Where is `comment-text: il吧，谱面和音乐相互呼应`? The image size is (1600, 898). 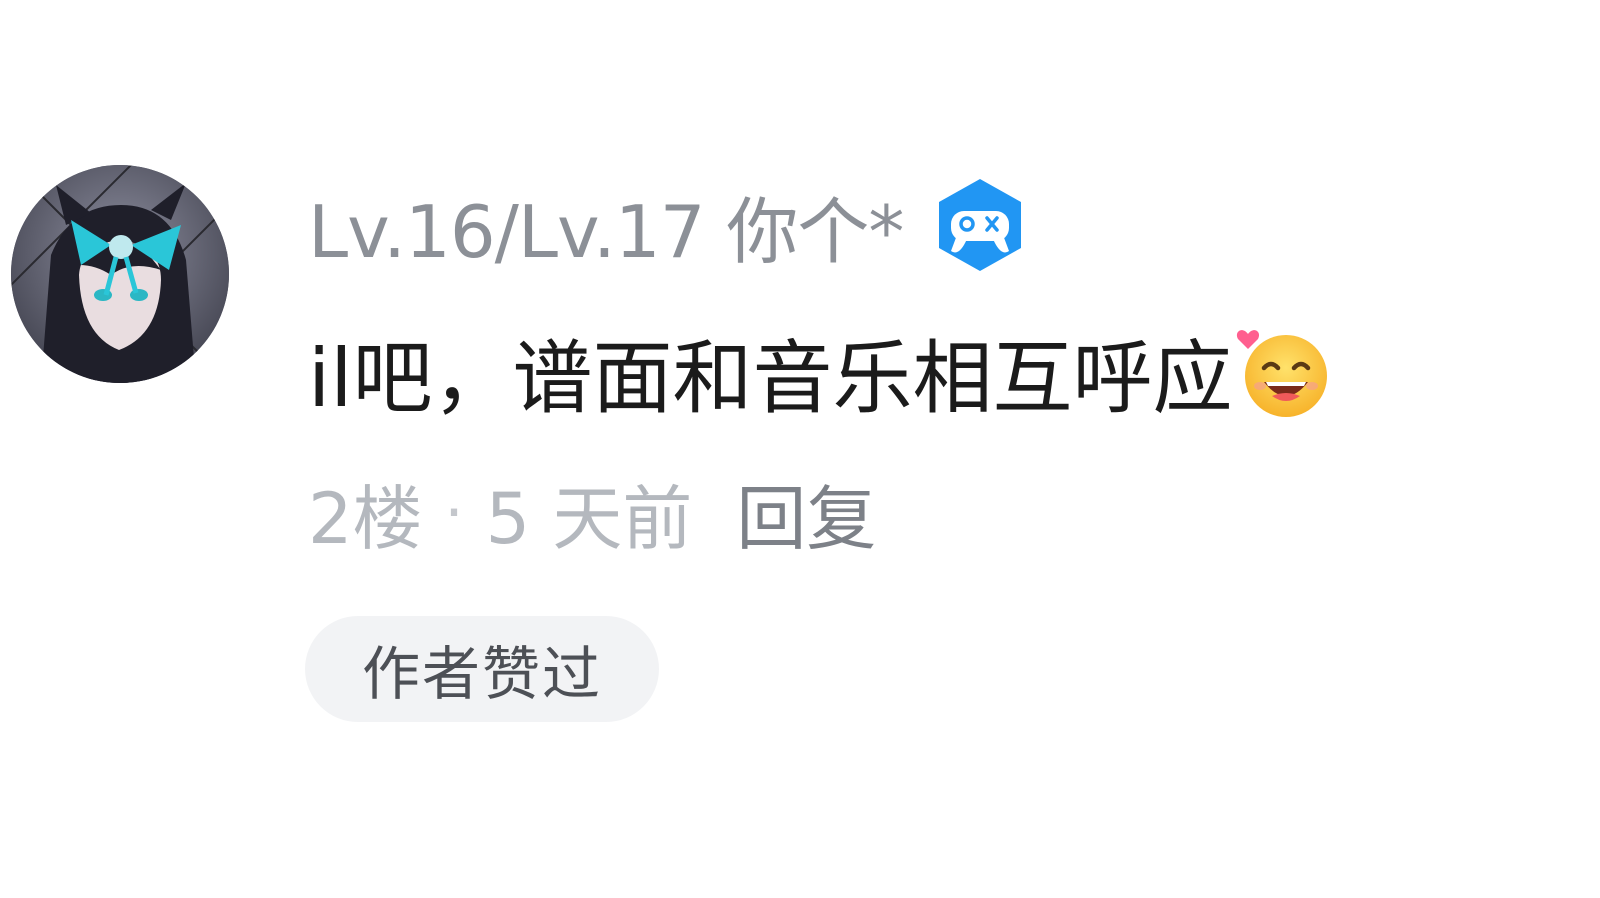
comment-text: il吧，谱面和音乐相互呼应 is located at coordinates (770, 378).